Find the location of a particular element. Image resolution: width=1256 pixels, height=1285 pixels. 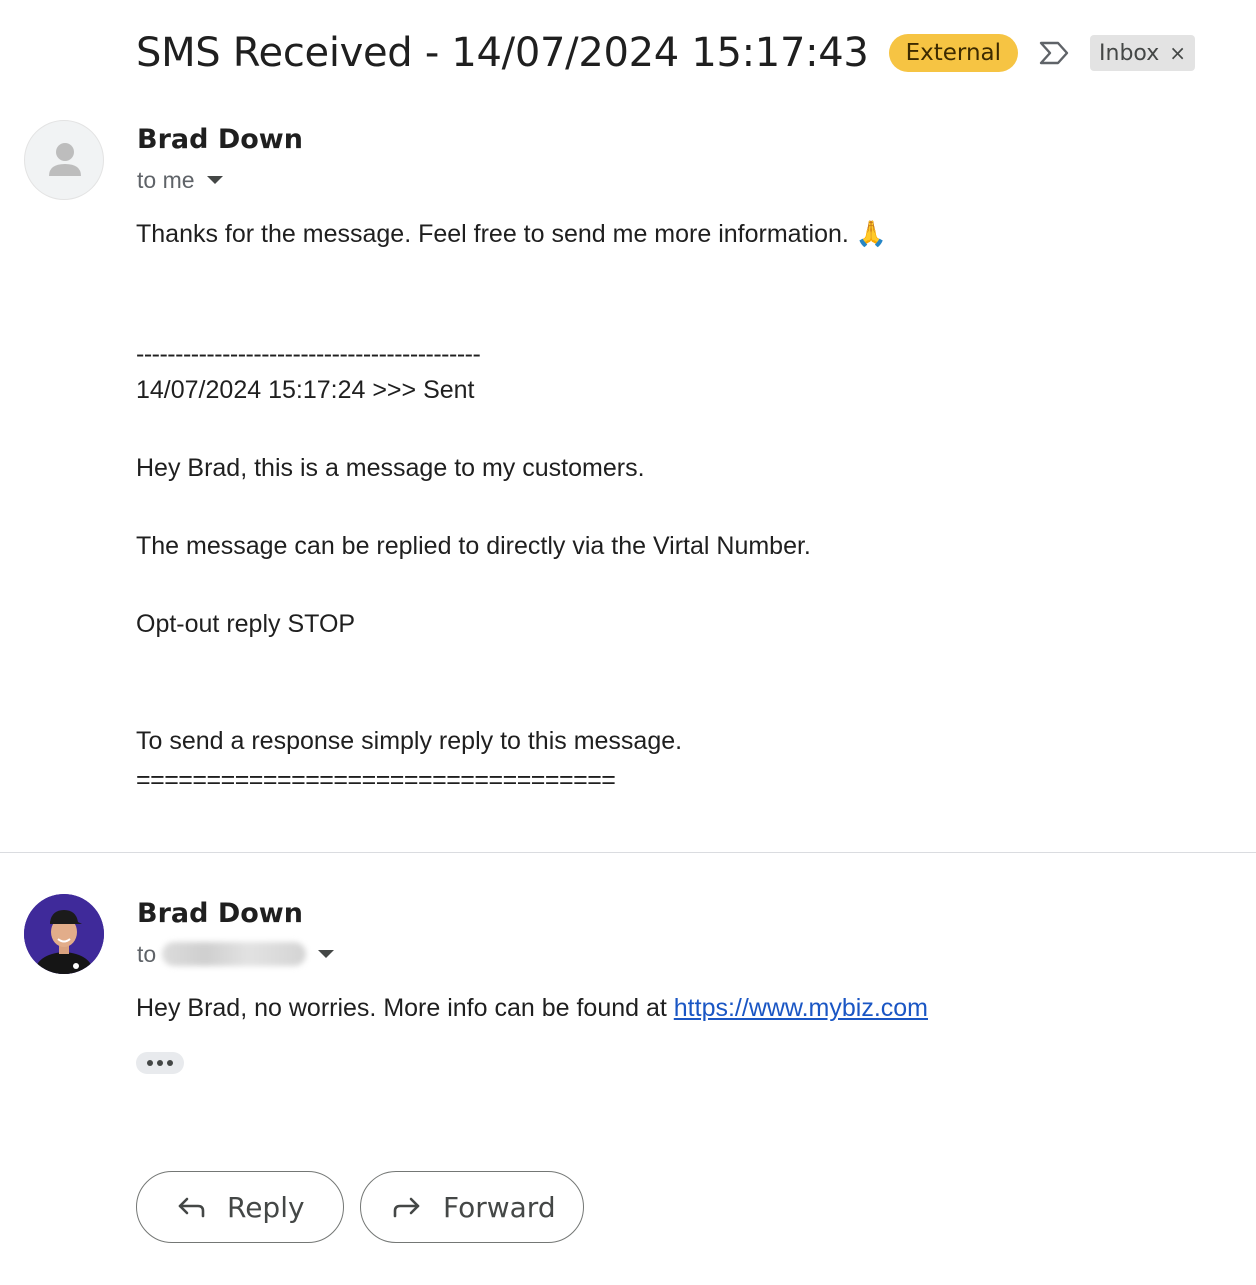

message-line-timestamp: 14/07/2024 15:17:24 >>> Sent is located at coordinates (305, 390).